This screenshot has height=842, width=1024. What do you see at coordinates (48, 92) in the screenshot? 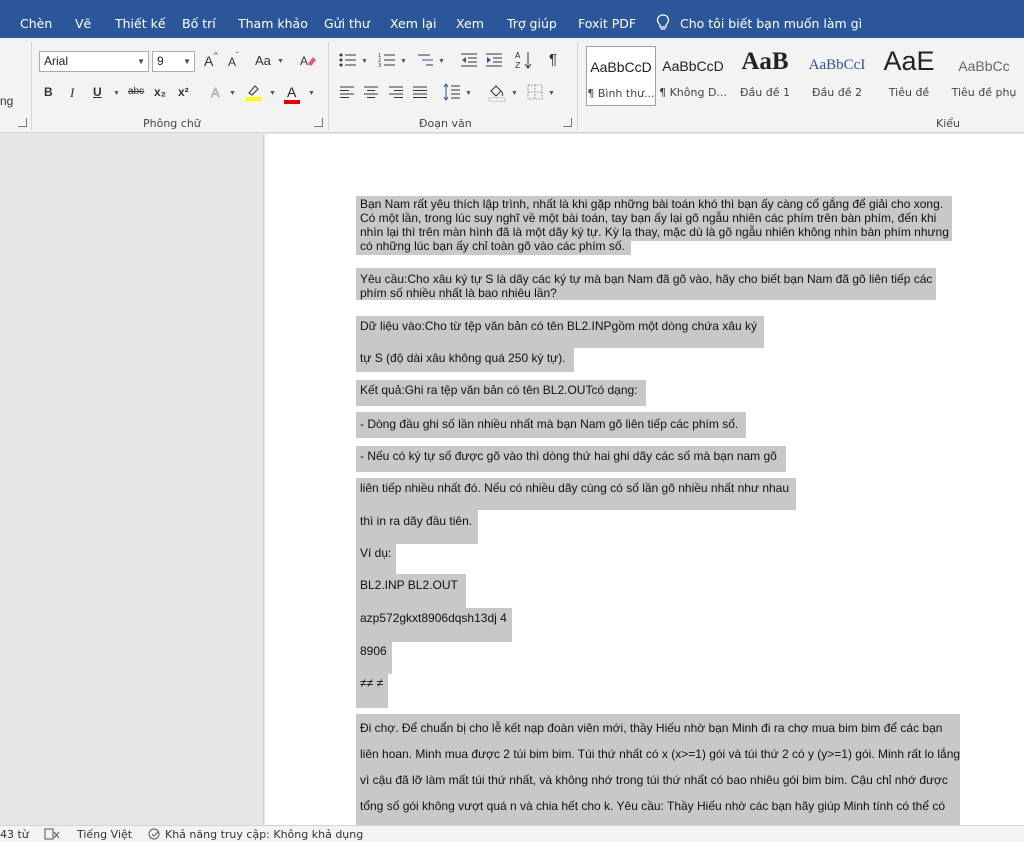
I see `bold-button: B` at bounding box center [48, 92].